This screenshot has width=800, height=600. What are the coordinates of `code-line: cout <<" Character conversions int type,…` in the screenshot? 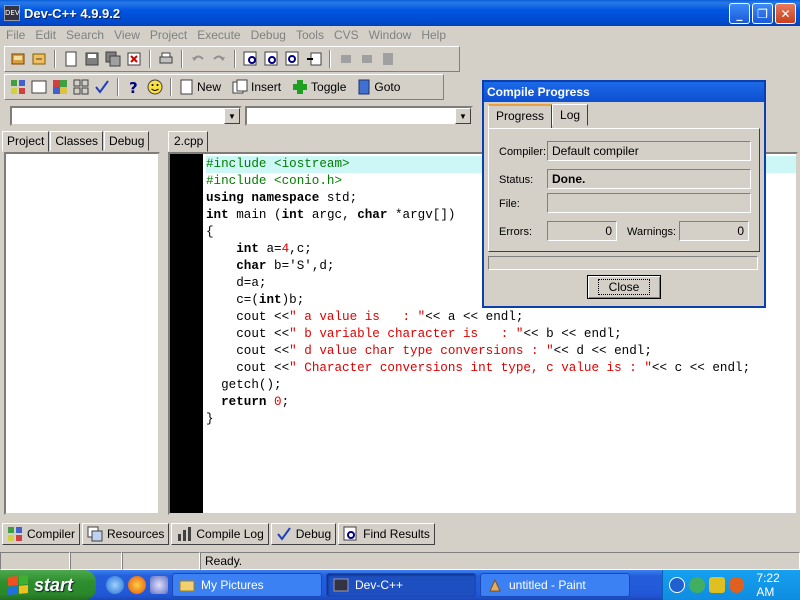 It's located at (501, 368).